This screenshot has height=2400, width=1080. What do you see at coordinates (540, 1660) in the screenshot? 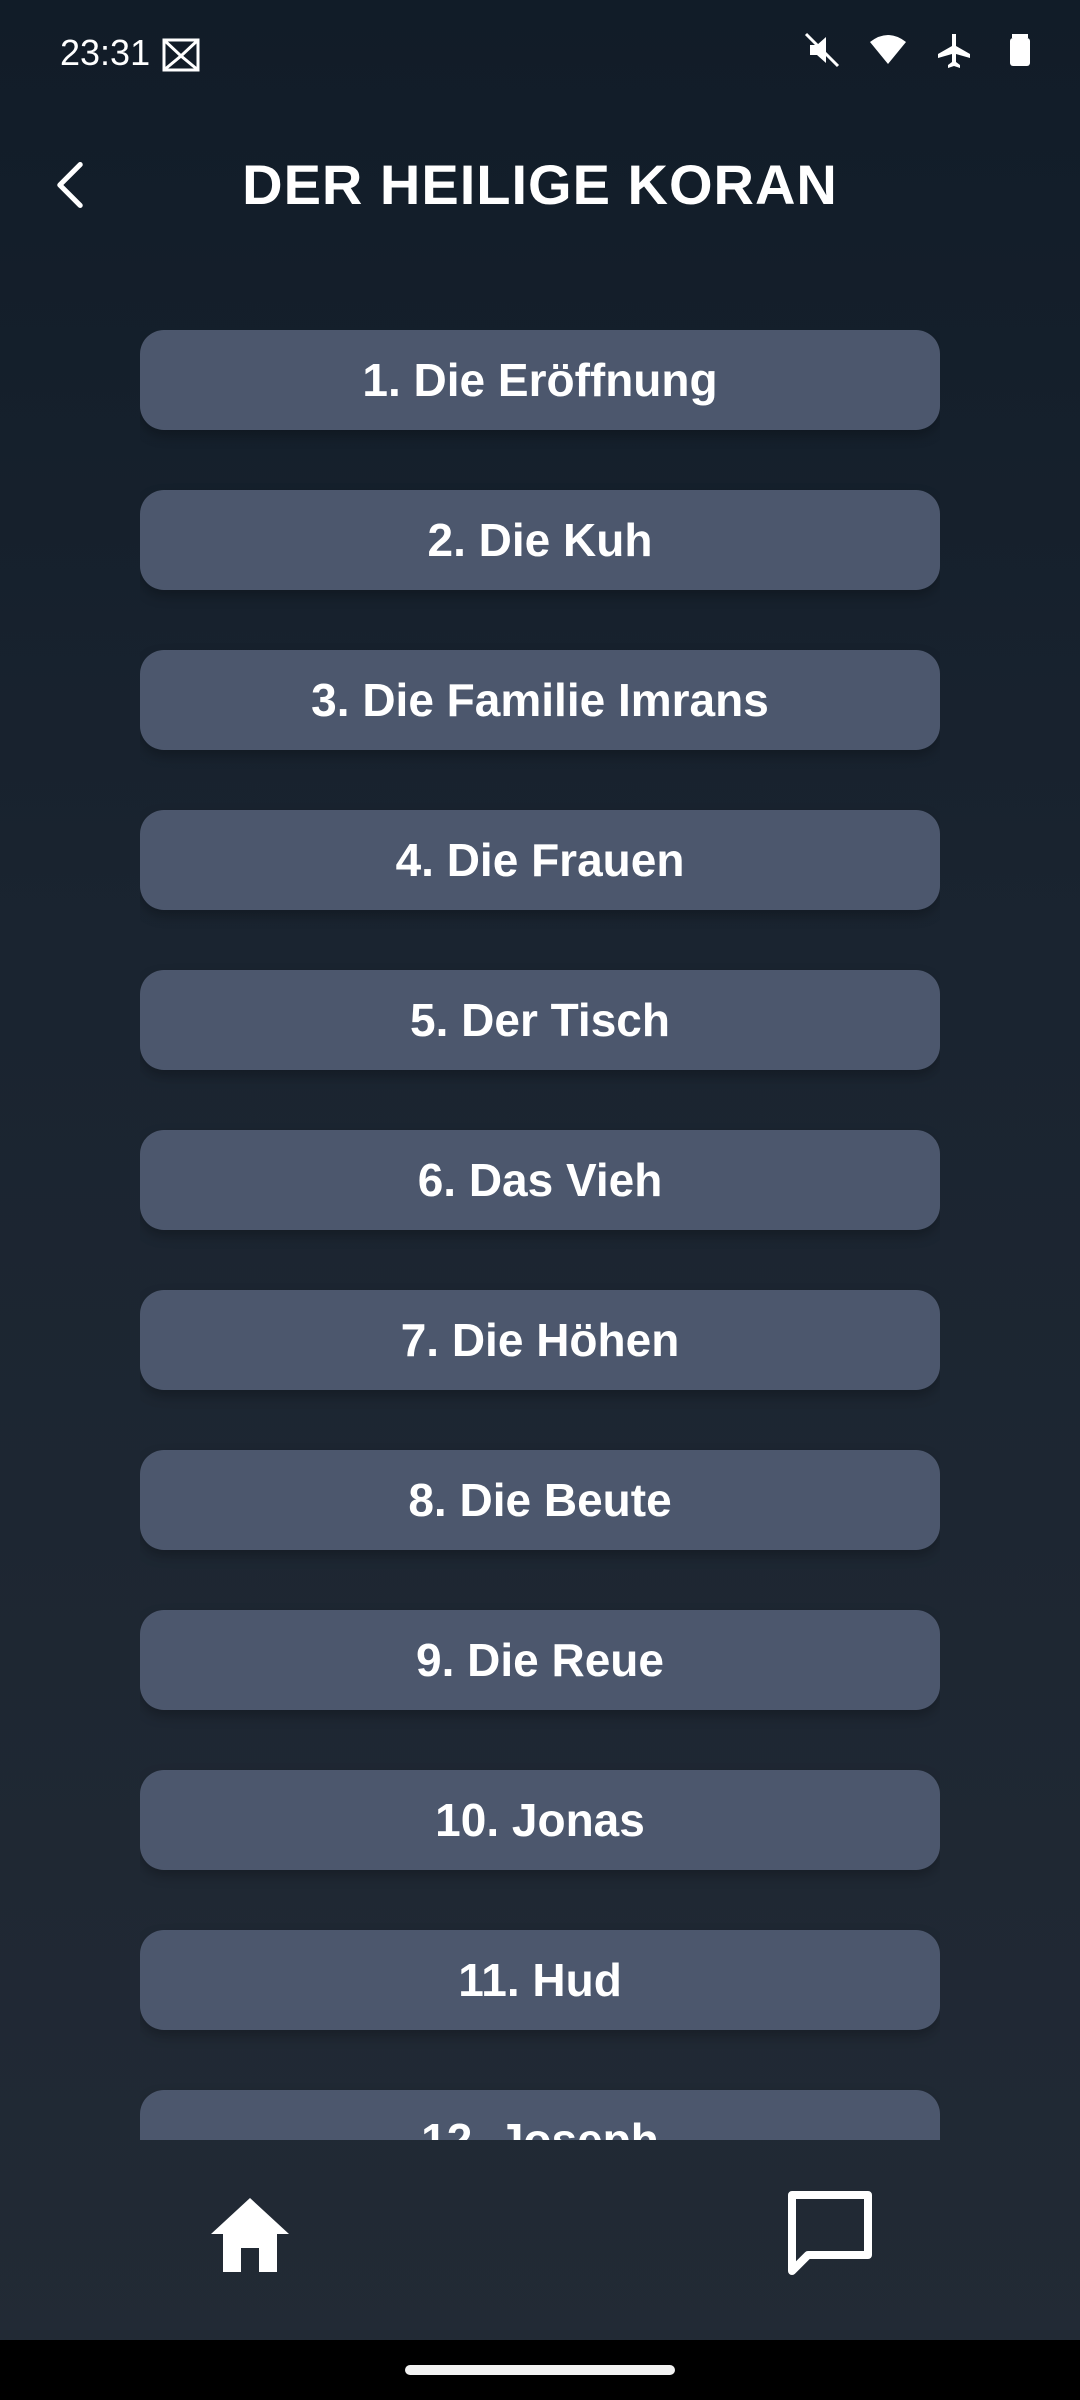
I see `sura-button-9: 9. Die Reue` at bounding box center [540, 1660].